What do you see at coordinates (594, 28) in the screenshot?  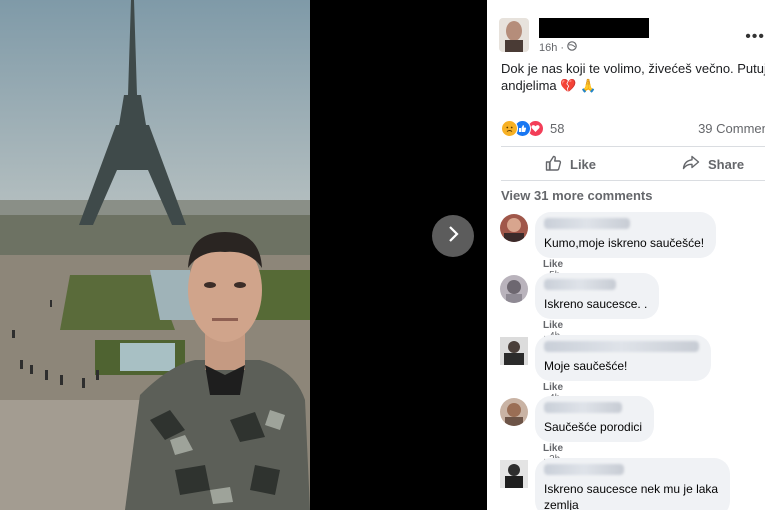 I see `author-name-redacted` at bounding box center [594, 28].